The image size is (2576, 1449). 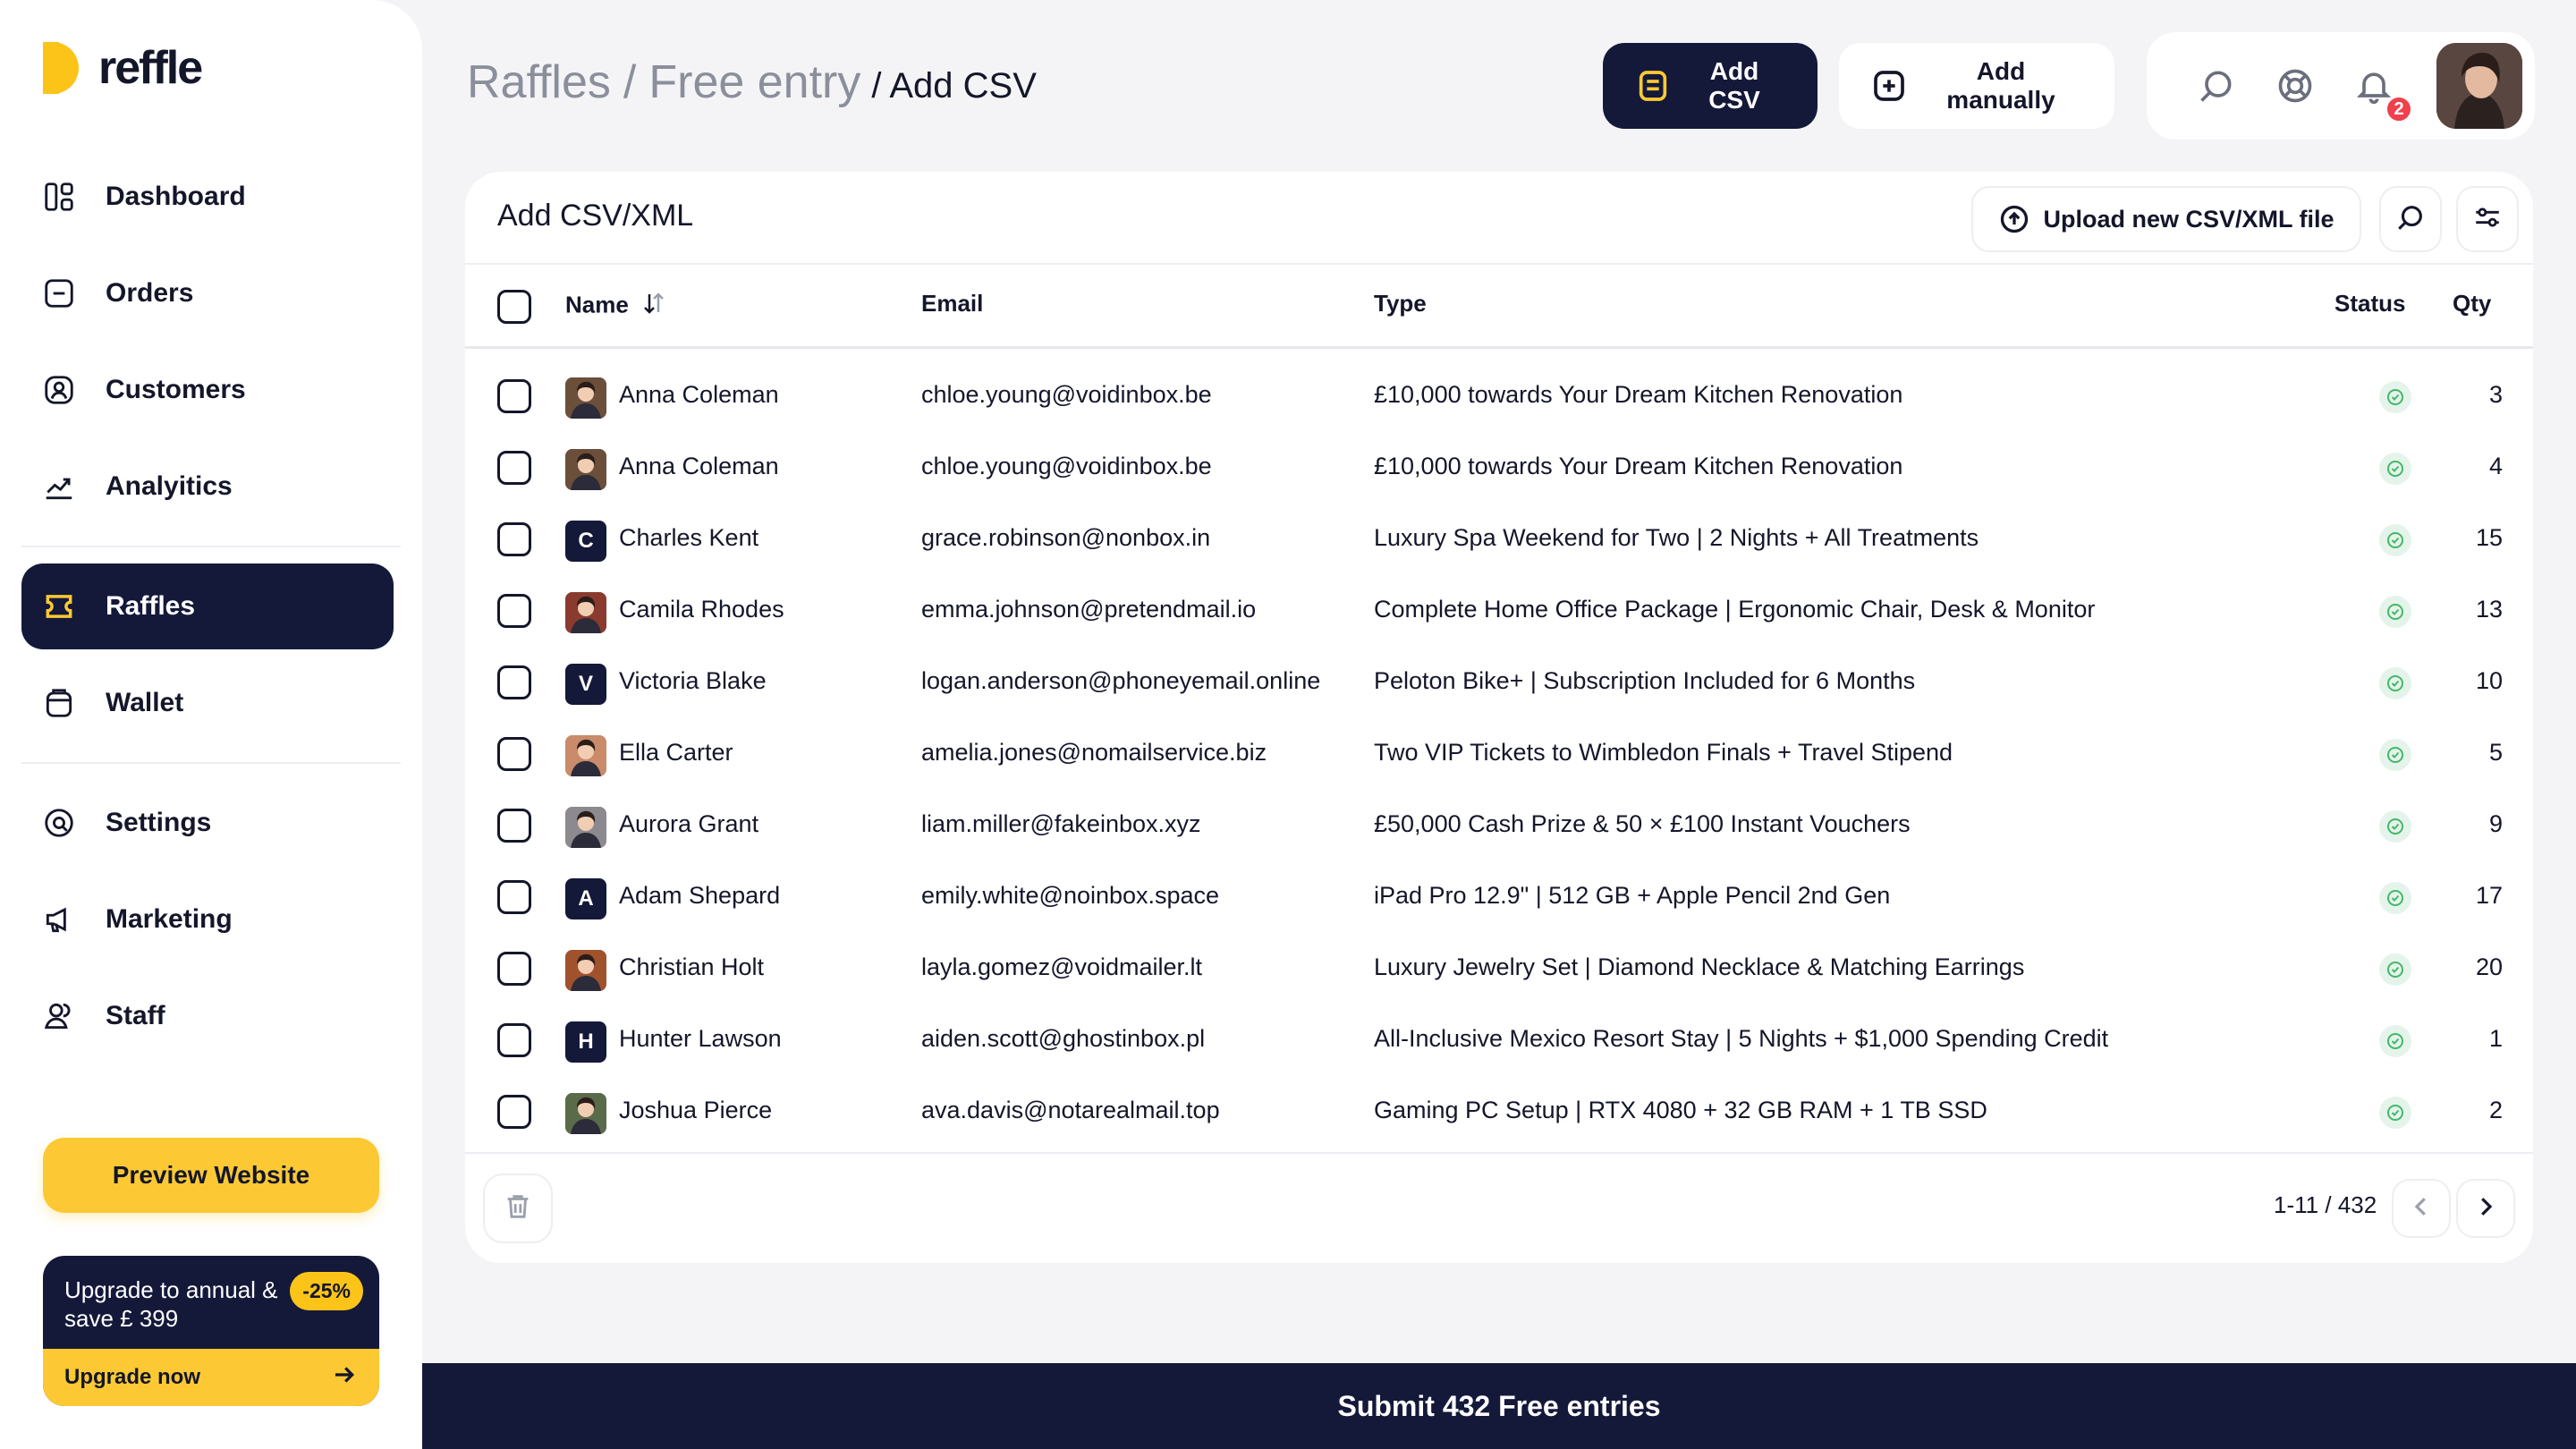 What do you see at coordinates (691, 967) in the screenshot?
I see `row-name: Christian Holt` at bounding box center [691, 967].